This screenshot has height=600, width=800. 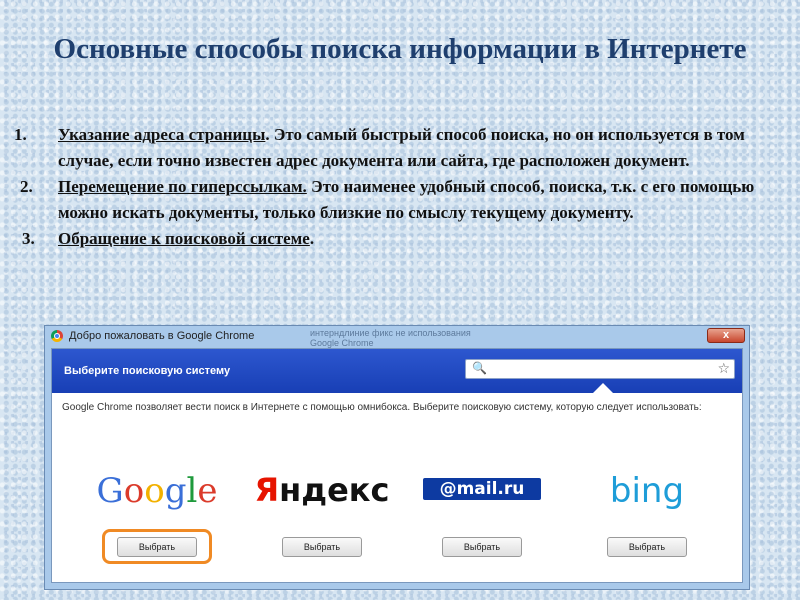 What do you see at coordinates (20, 134) in the screenshot?
I see `item-number: 1.` at bounding box center [20, 134].